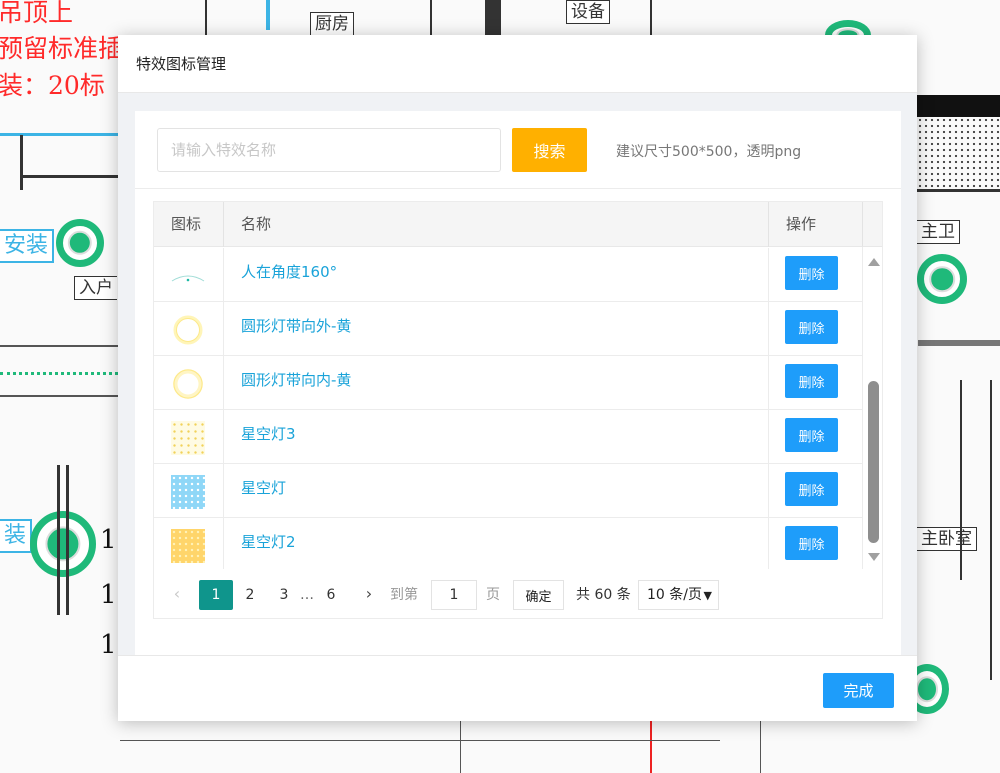  What do you see at coordinates (493, 595) in the screenshot?
I see `page-unit-label: 页` at bounding box center [493, 595].